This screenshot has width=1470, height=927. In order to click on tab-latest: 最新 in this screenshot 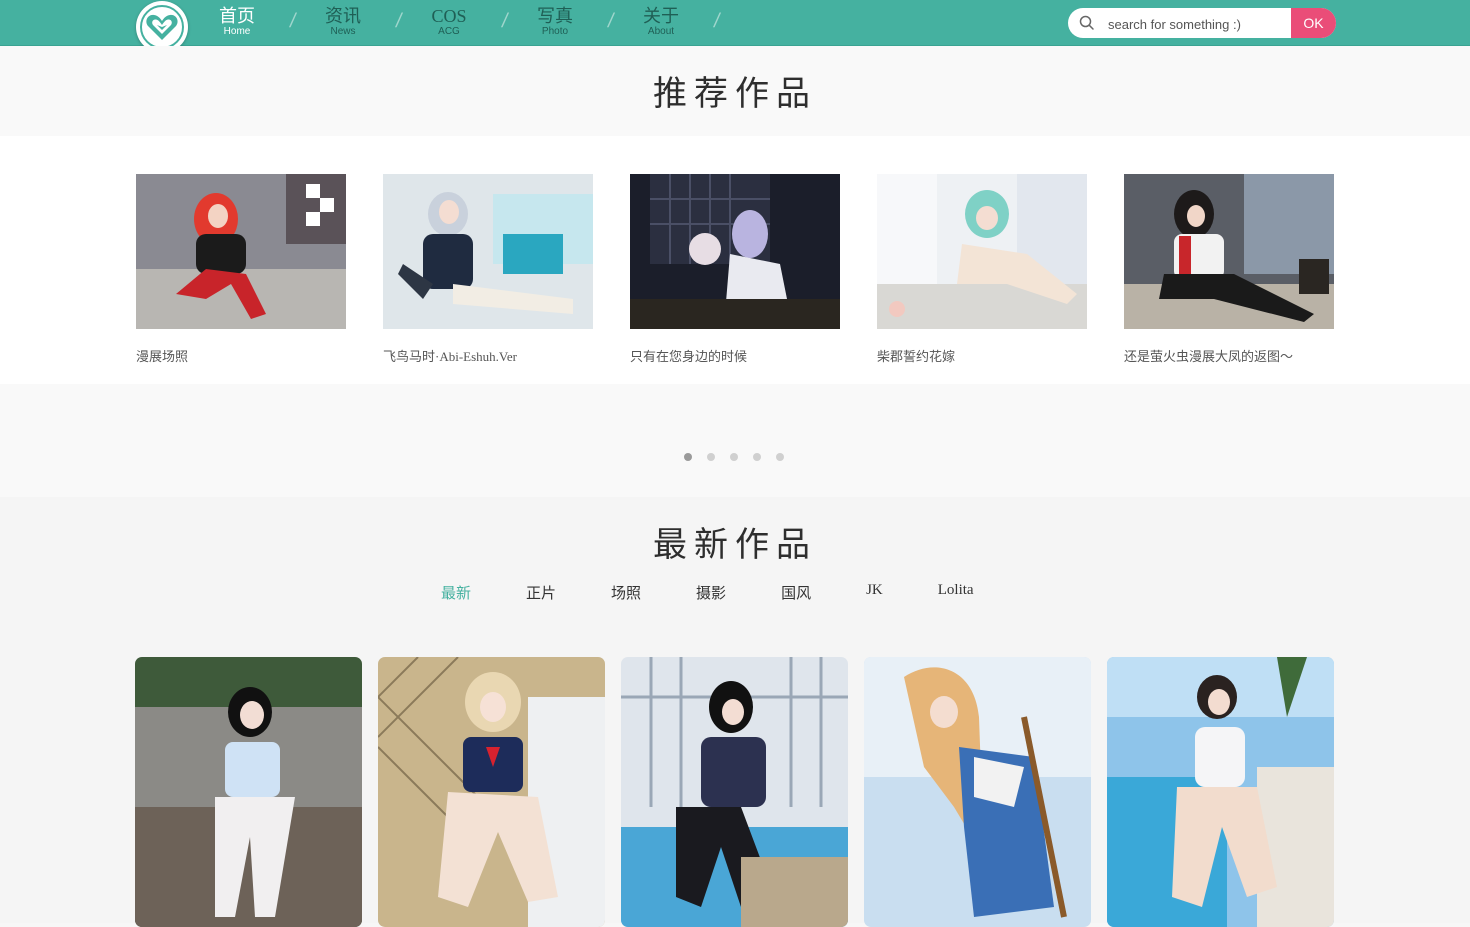, I will do `click(456, 592)`.